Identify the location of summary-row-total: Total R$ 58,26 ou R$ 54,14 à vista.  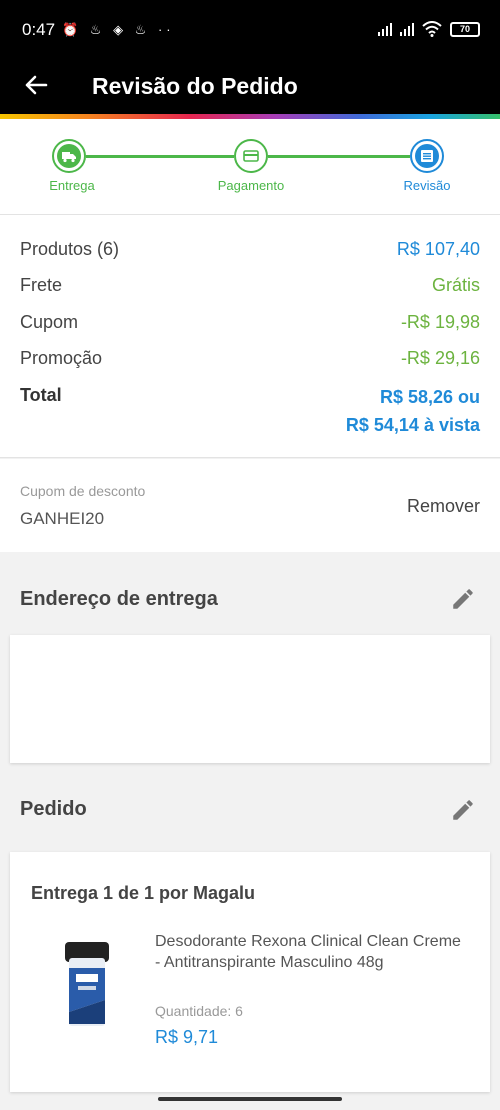
(250, 415).